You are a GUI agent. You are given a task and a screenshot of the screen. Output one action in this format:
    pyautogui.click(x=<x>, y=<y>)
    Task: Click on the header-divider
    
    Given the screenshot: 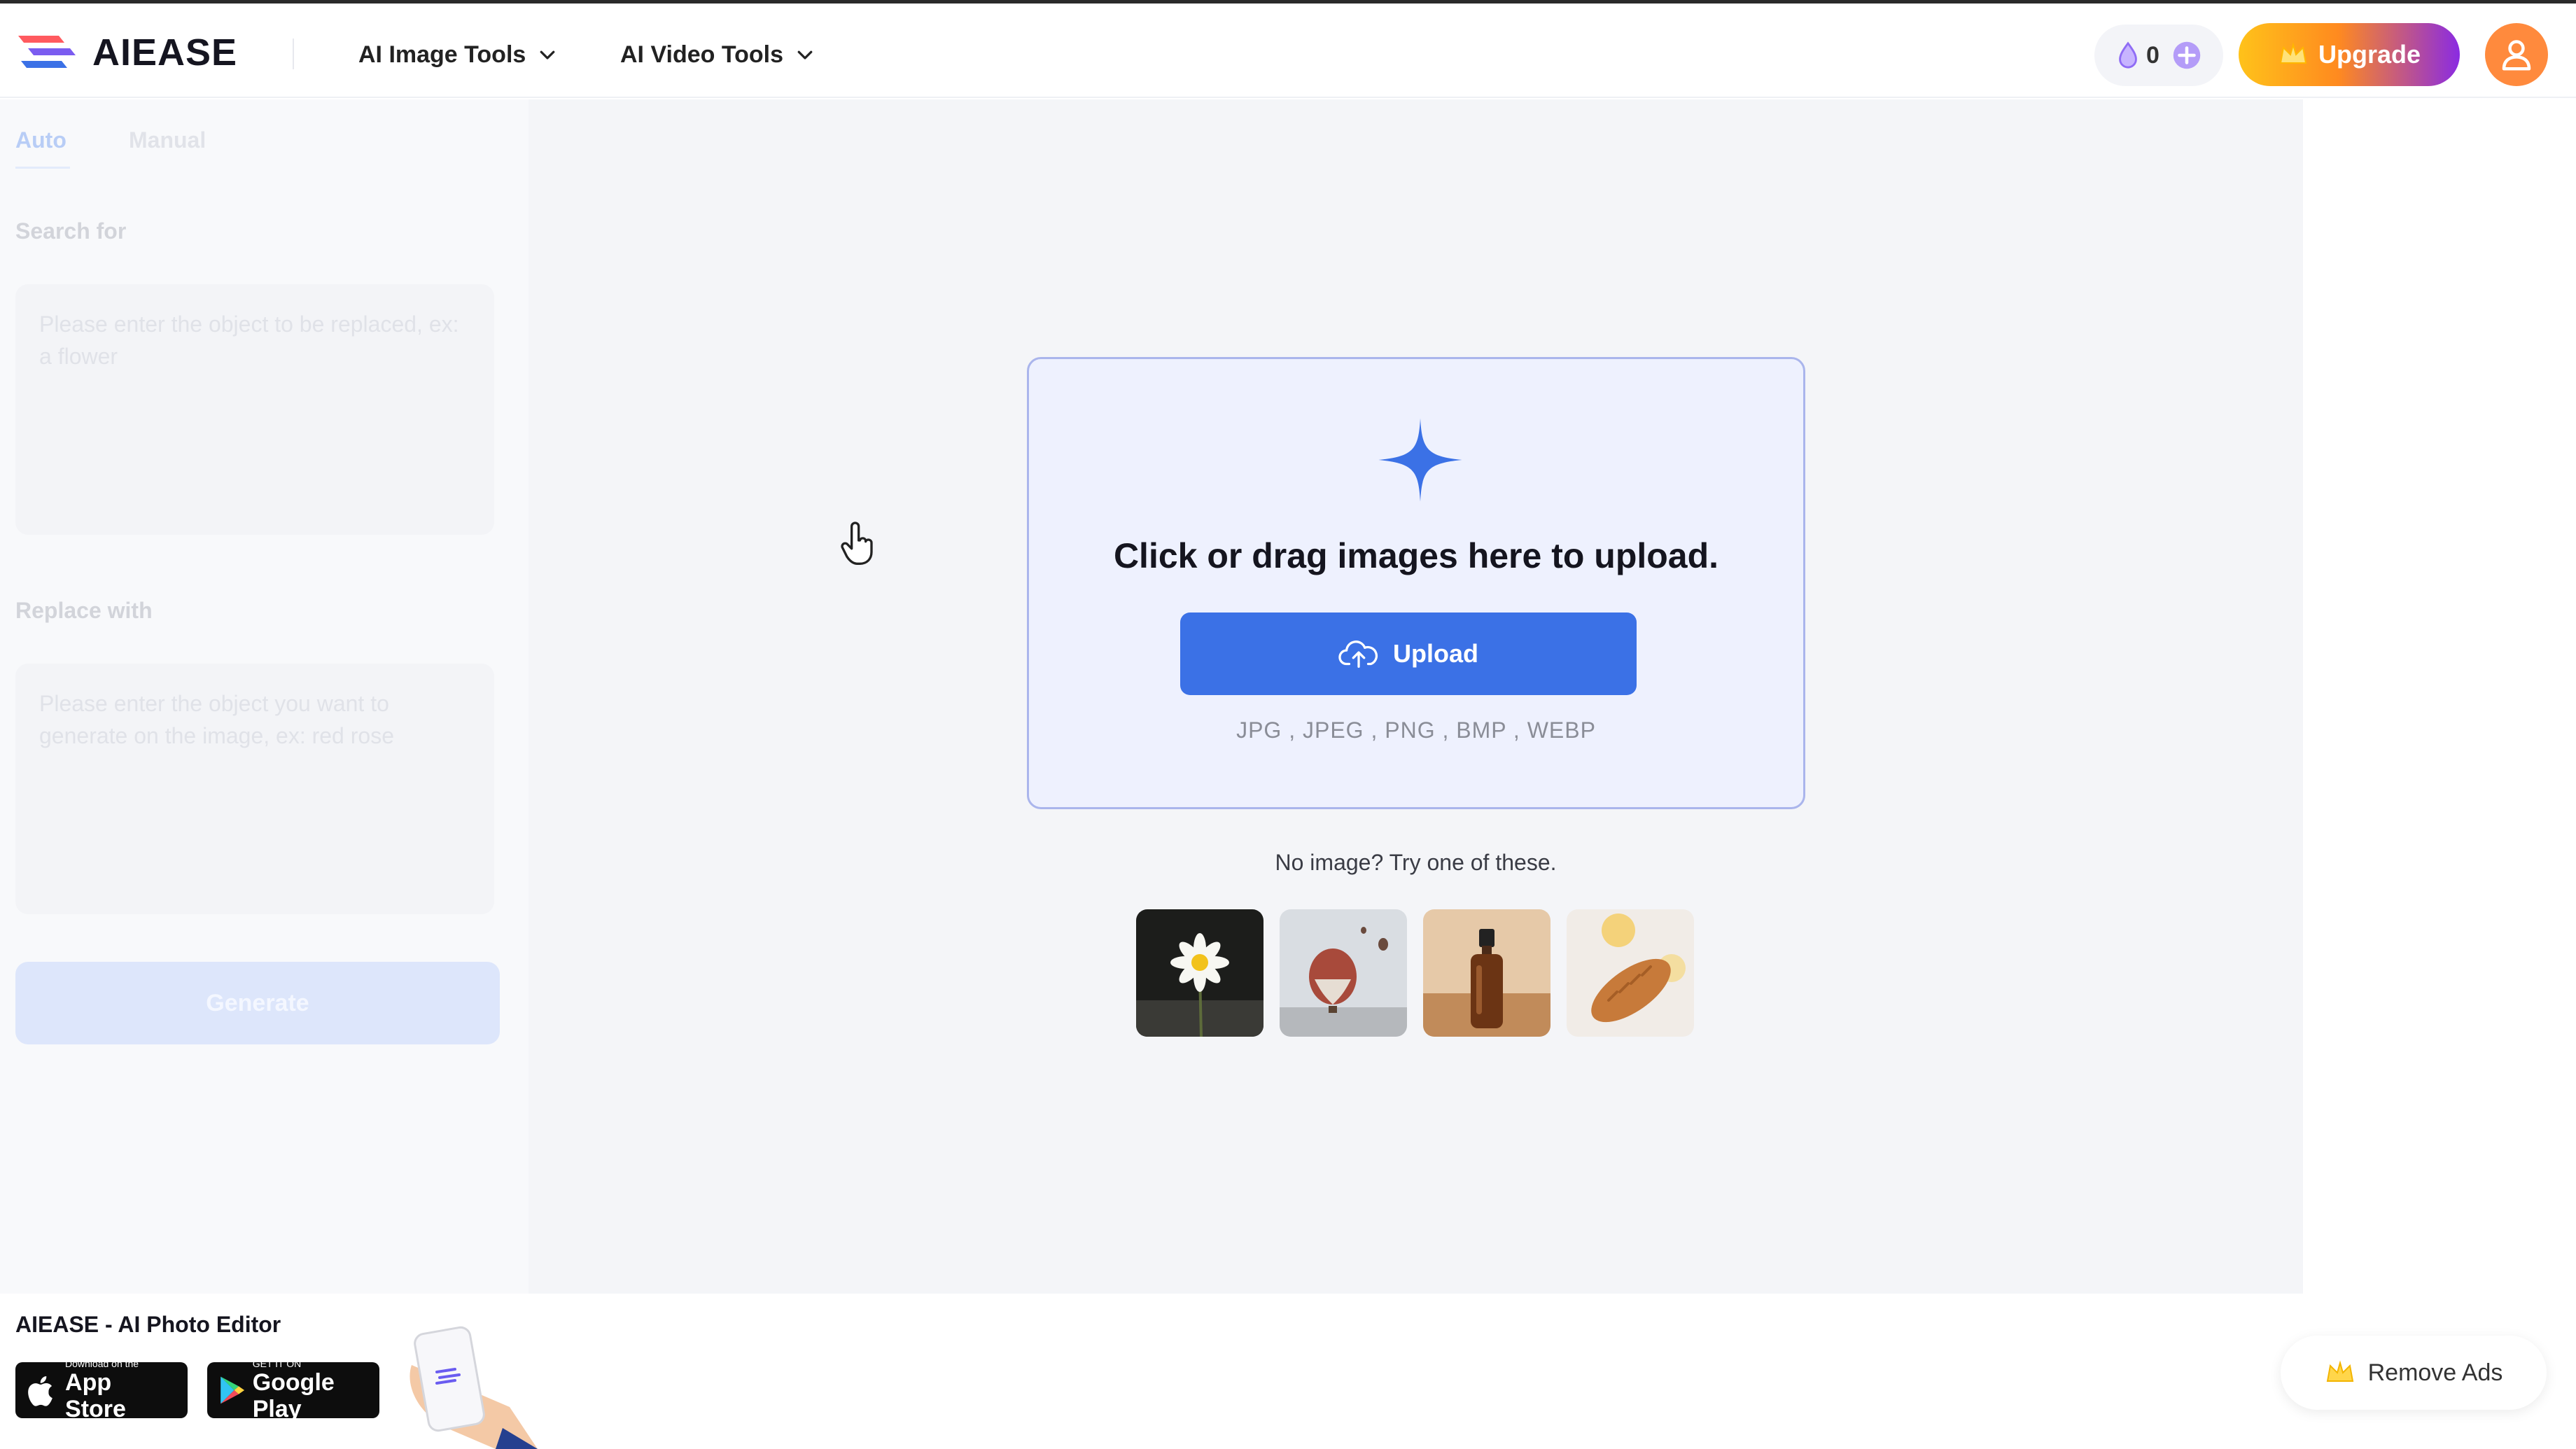 What is the action you would take?
    pyautogui.click(x=293, y=53)
    